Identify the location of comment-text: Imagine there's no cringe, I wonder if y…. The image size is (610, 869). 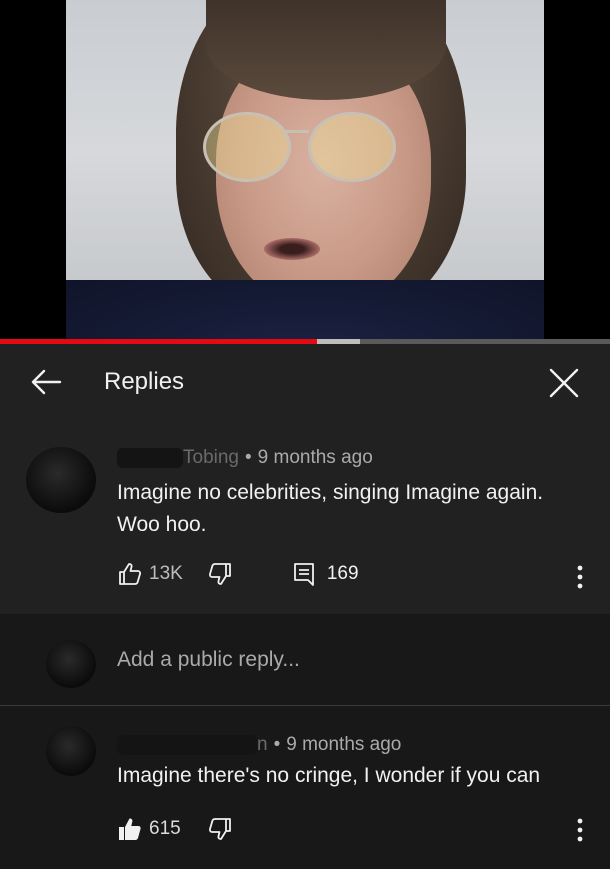
(329, 775).